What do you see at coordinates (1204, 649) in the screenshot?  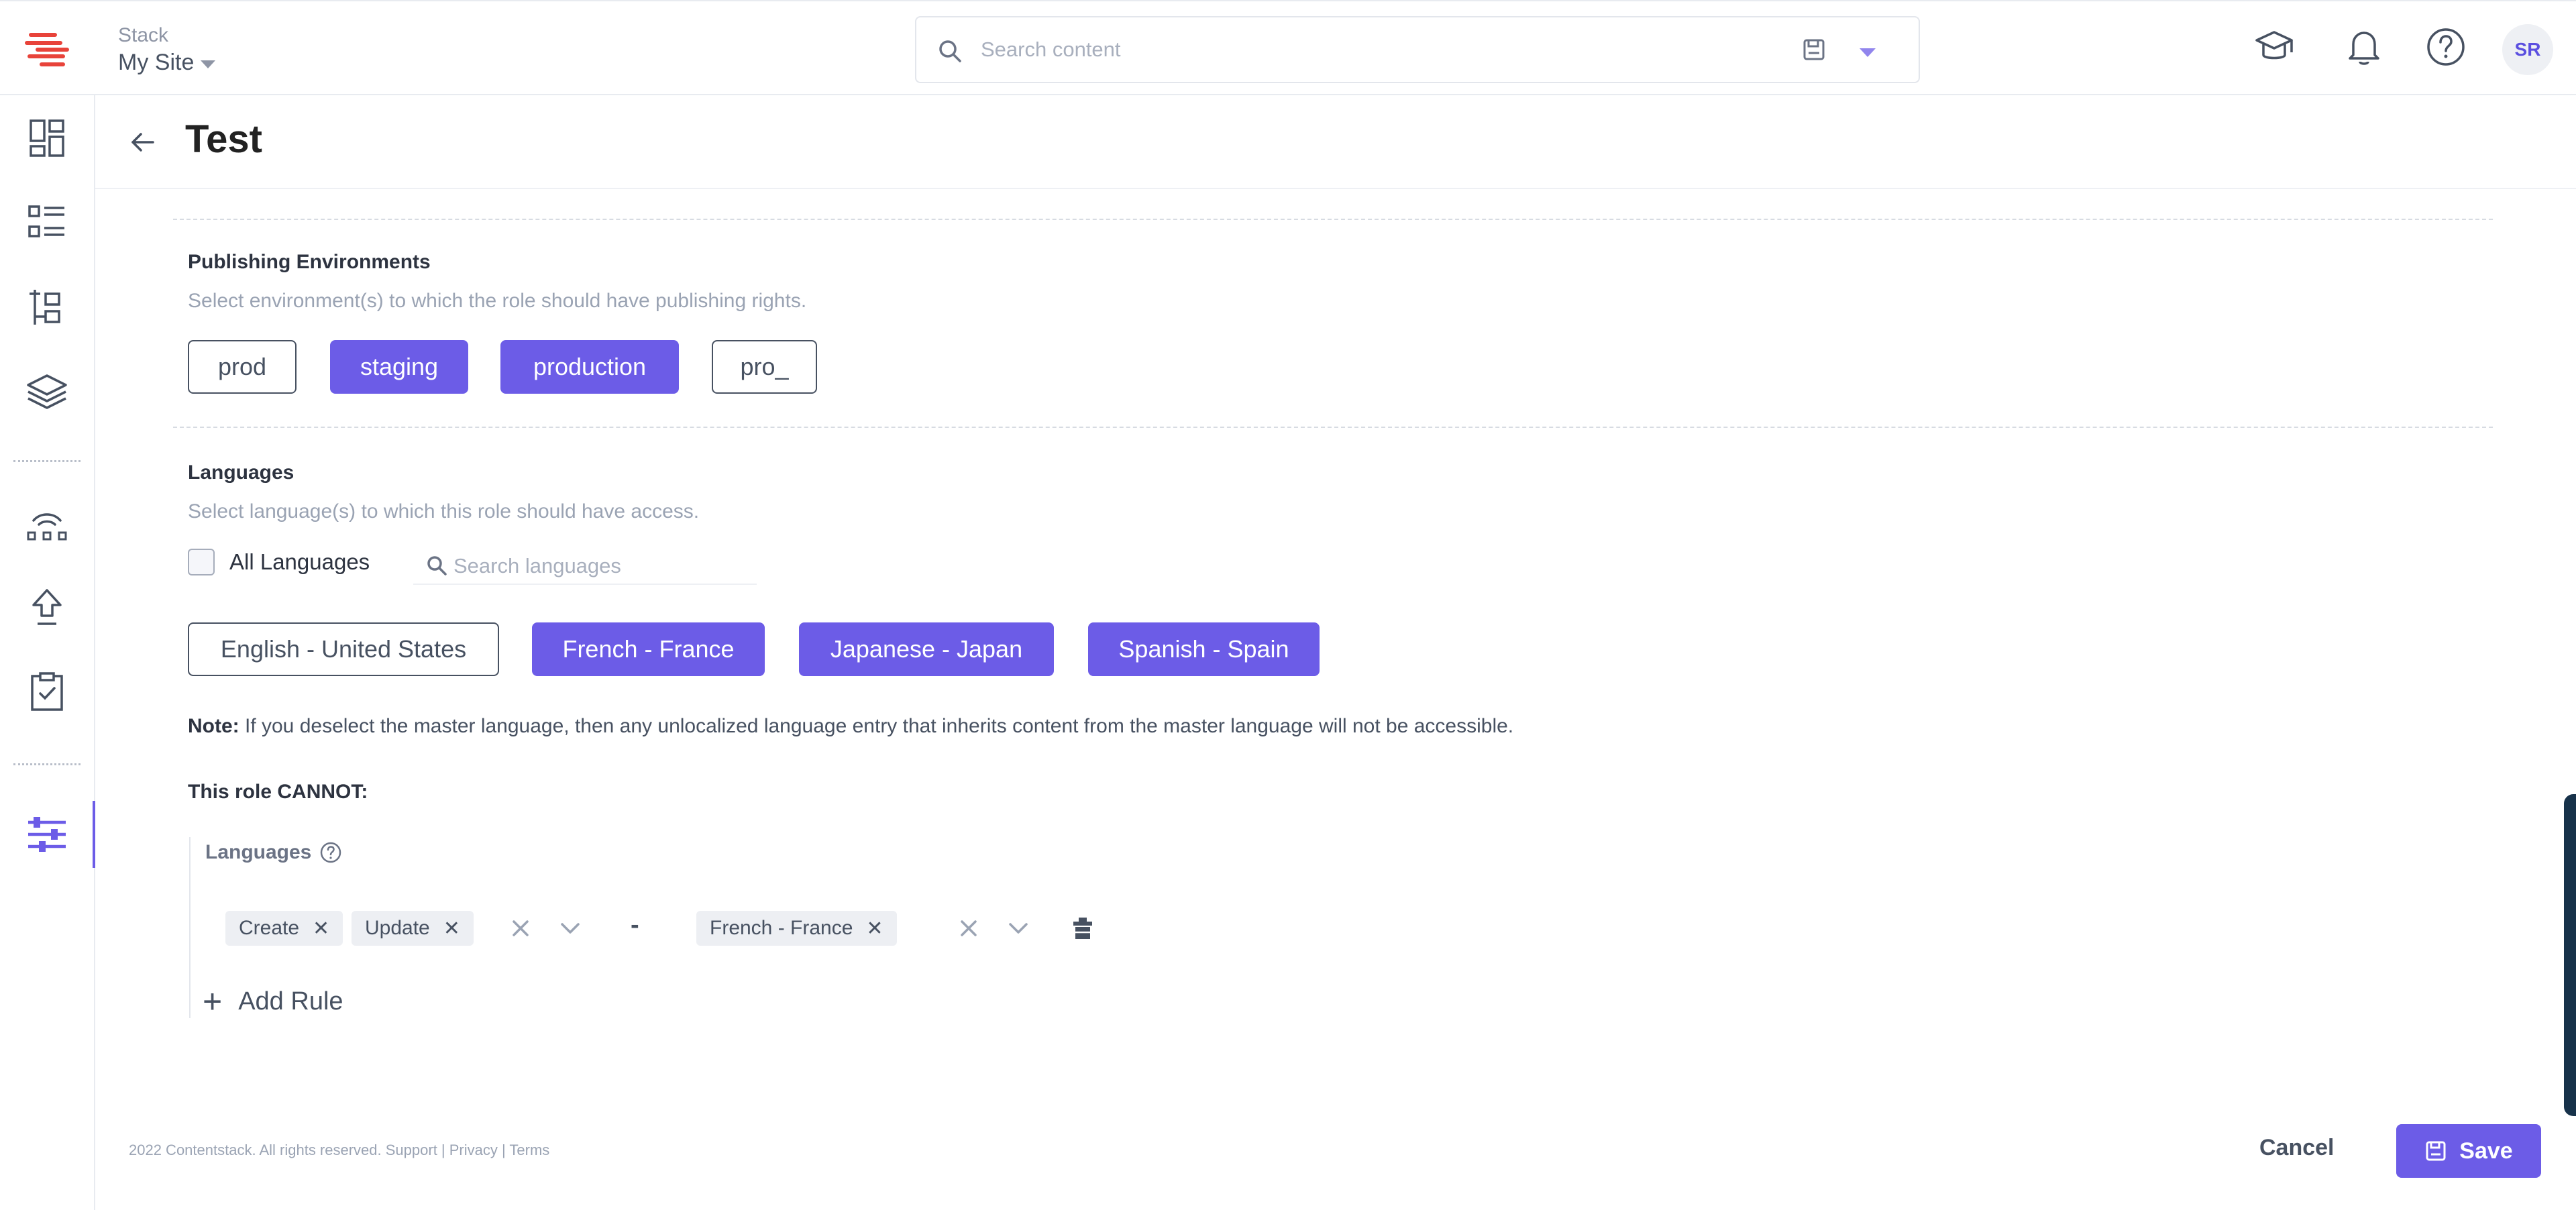 I see `language-chip-es-es: Spanish - Spain` at bounding box center [1204, 649].